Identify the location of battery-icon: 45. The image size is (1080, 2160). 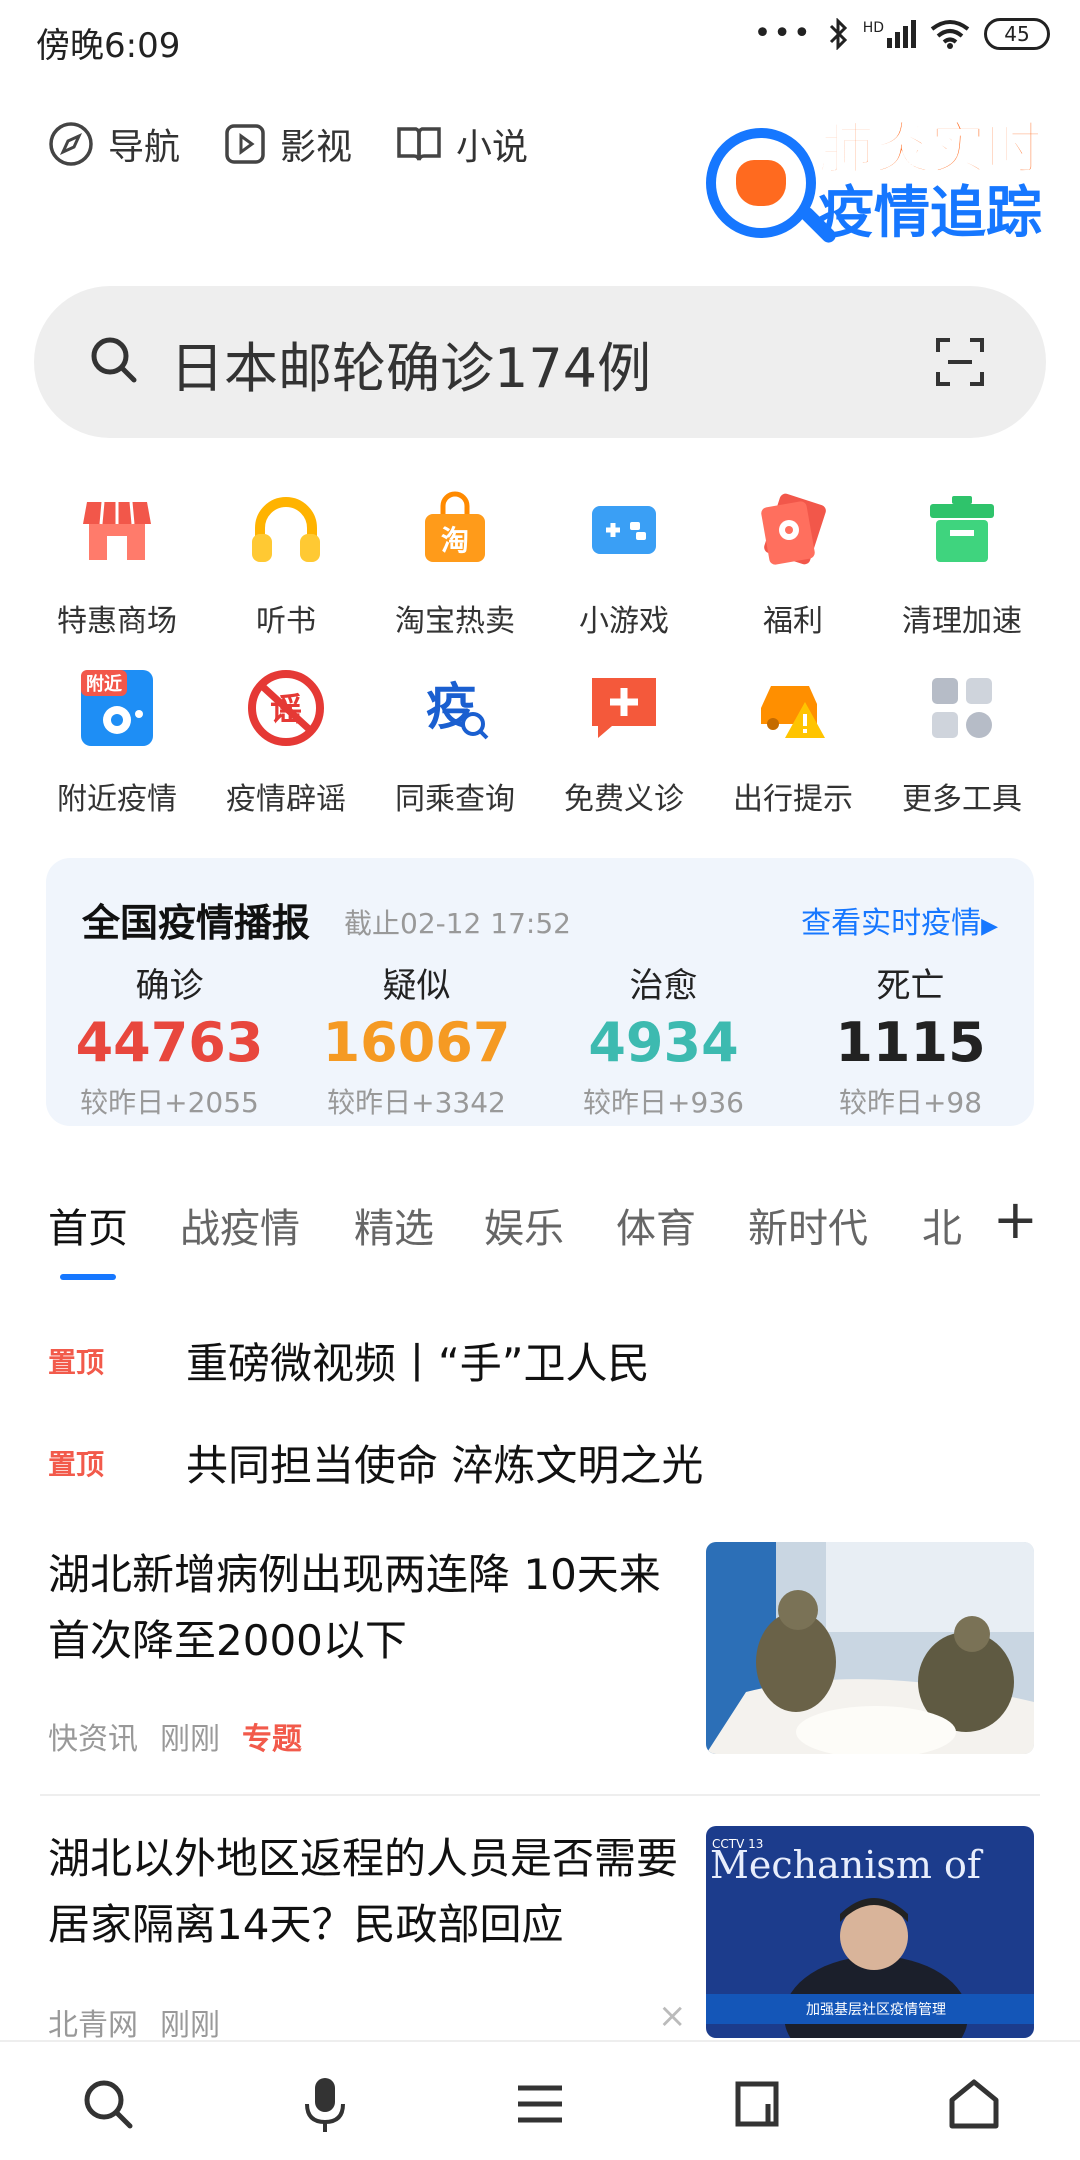
(1017, 33).